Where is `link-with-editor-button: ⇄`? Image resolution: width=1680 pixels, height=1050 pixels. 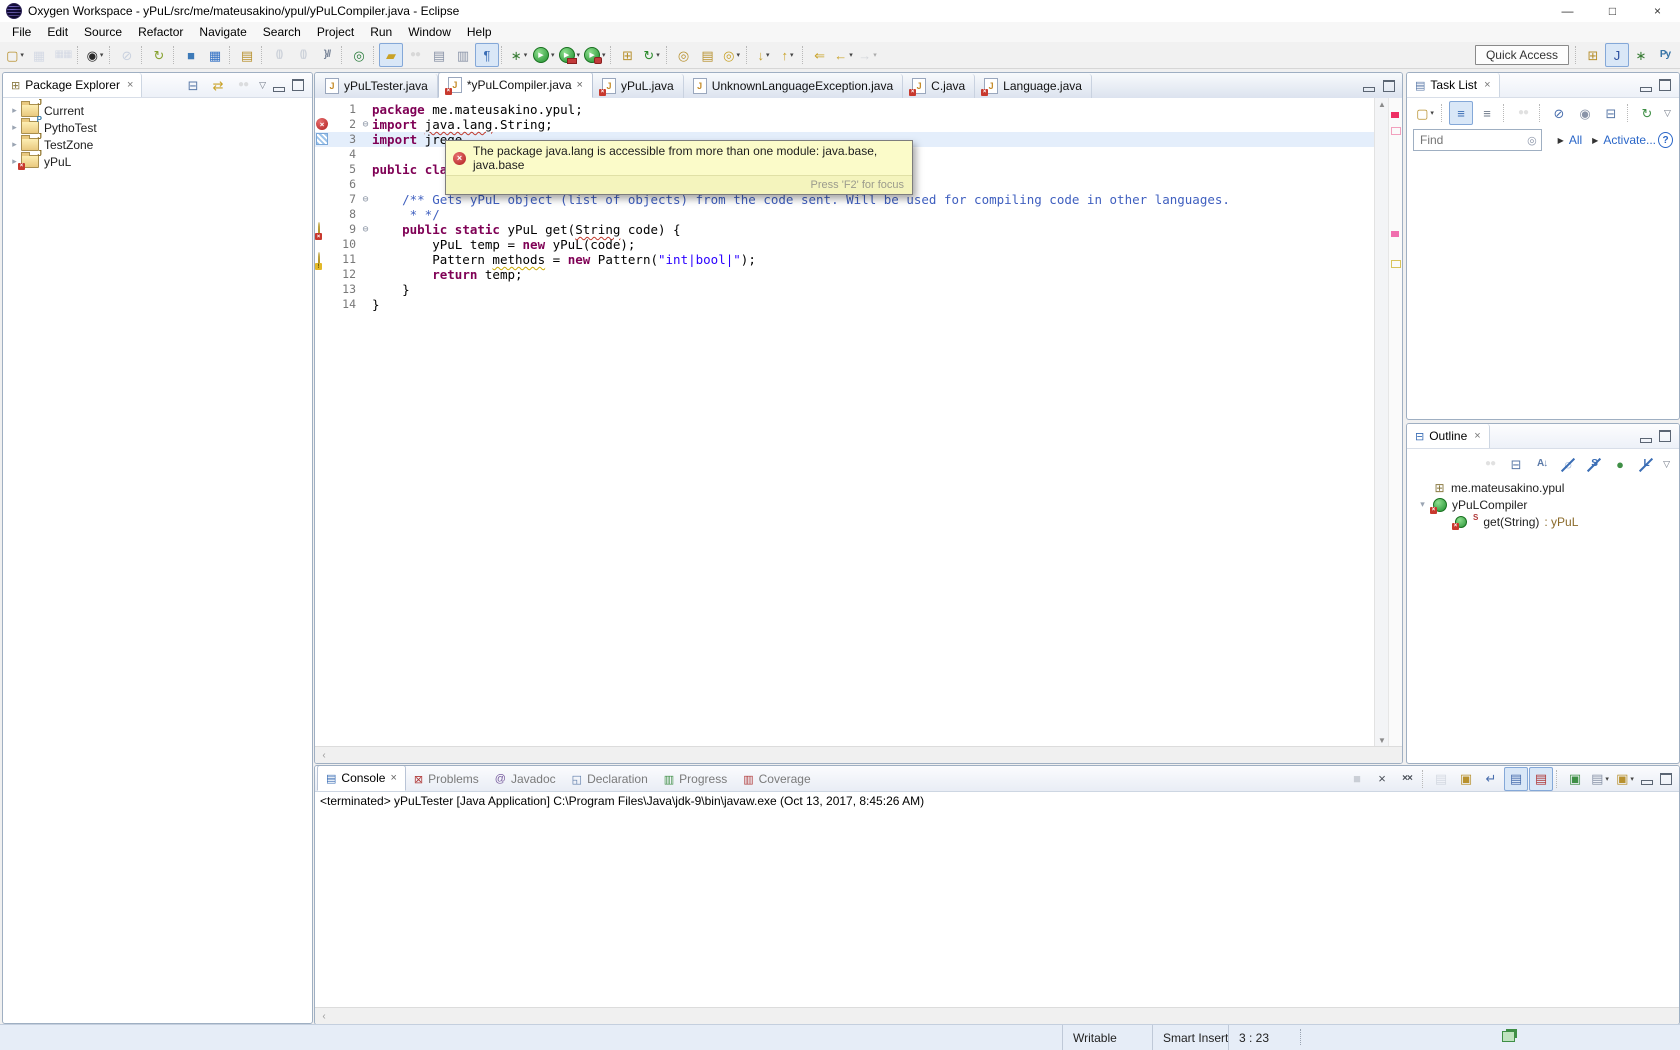
link-with-editor-button: ⇄ is located at coordinates (218, 85).